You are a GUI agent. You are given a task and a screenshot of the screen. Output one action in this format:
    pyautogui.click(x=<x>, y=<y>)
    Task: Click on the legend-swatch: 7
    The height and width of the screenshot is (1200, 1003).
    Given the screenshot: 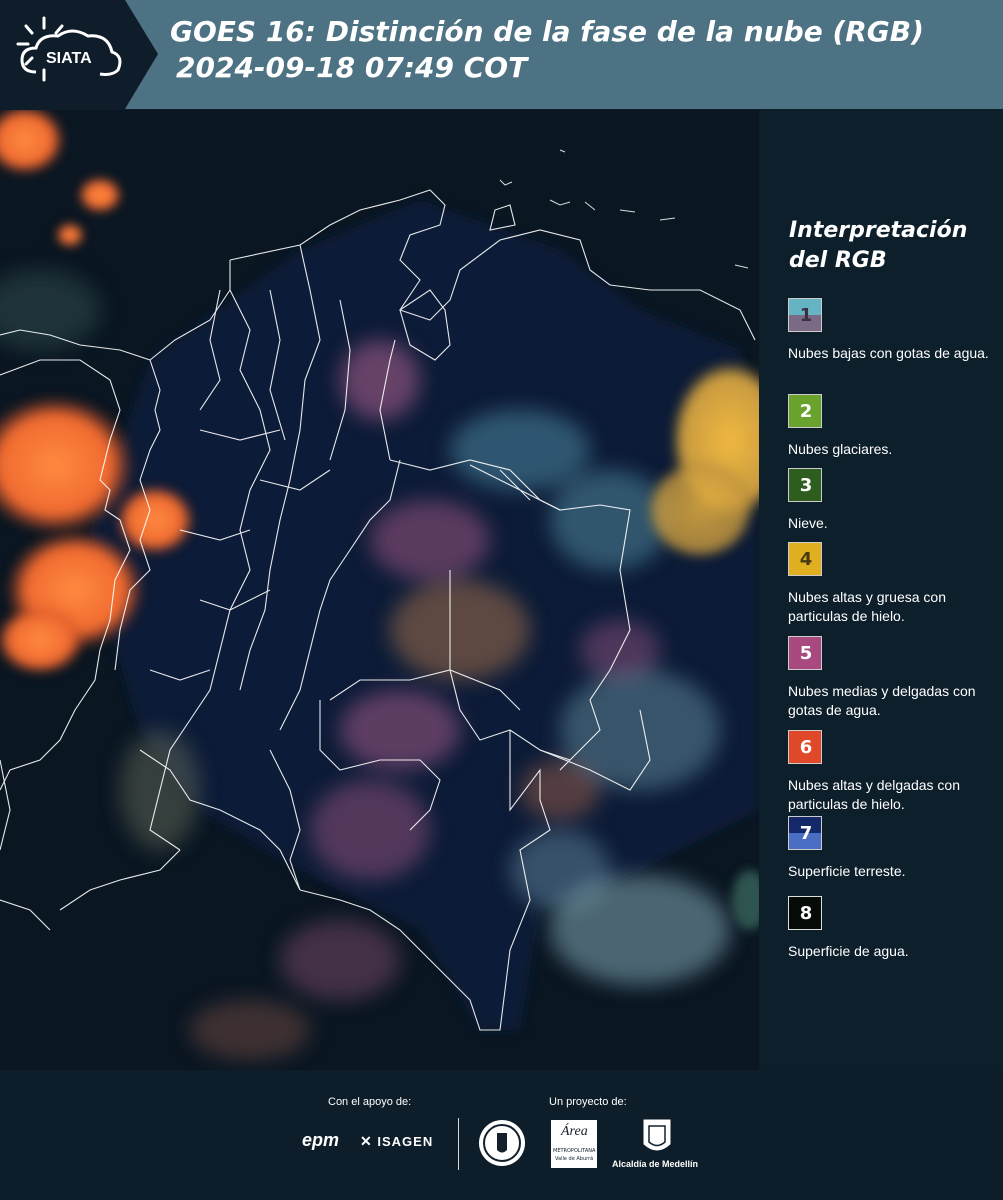 What is the action you would take?
    pyautogui.click(x=805, y=833)
    